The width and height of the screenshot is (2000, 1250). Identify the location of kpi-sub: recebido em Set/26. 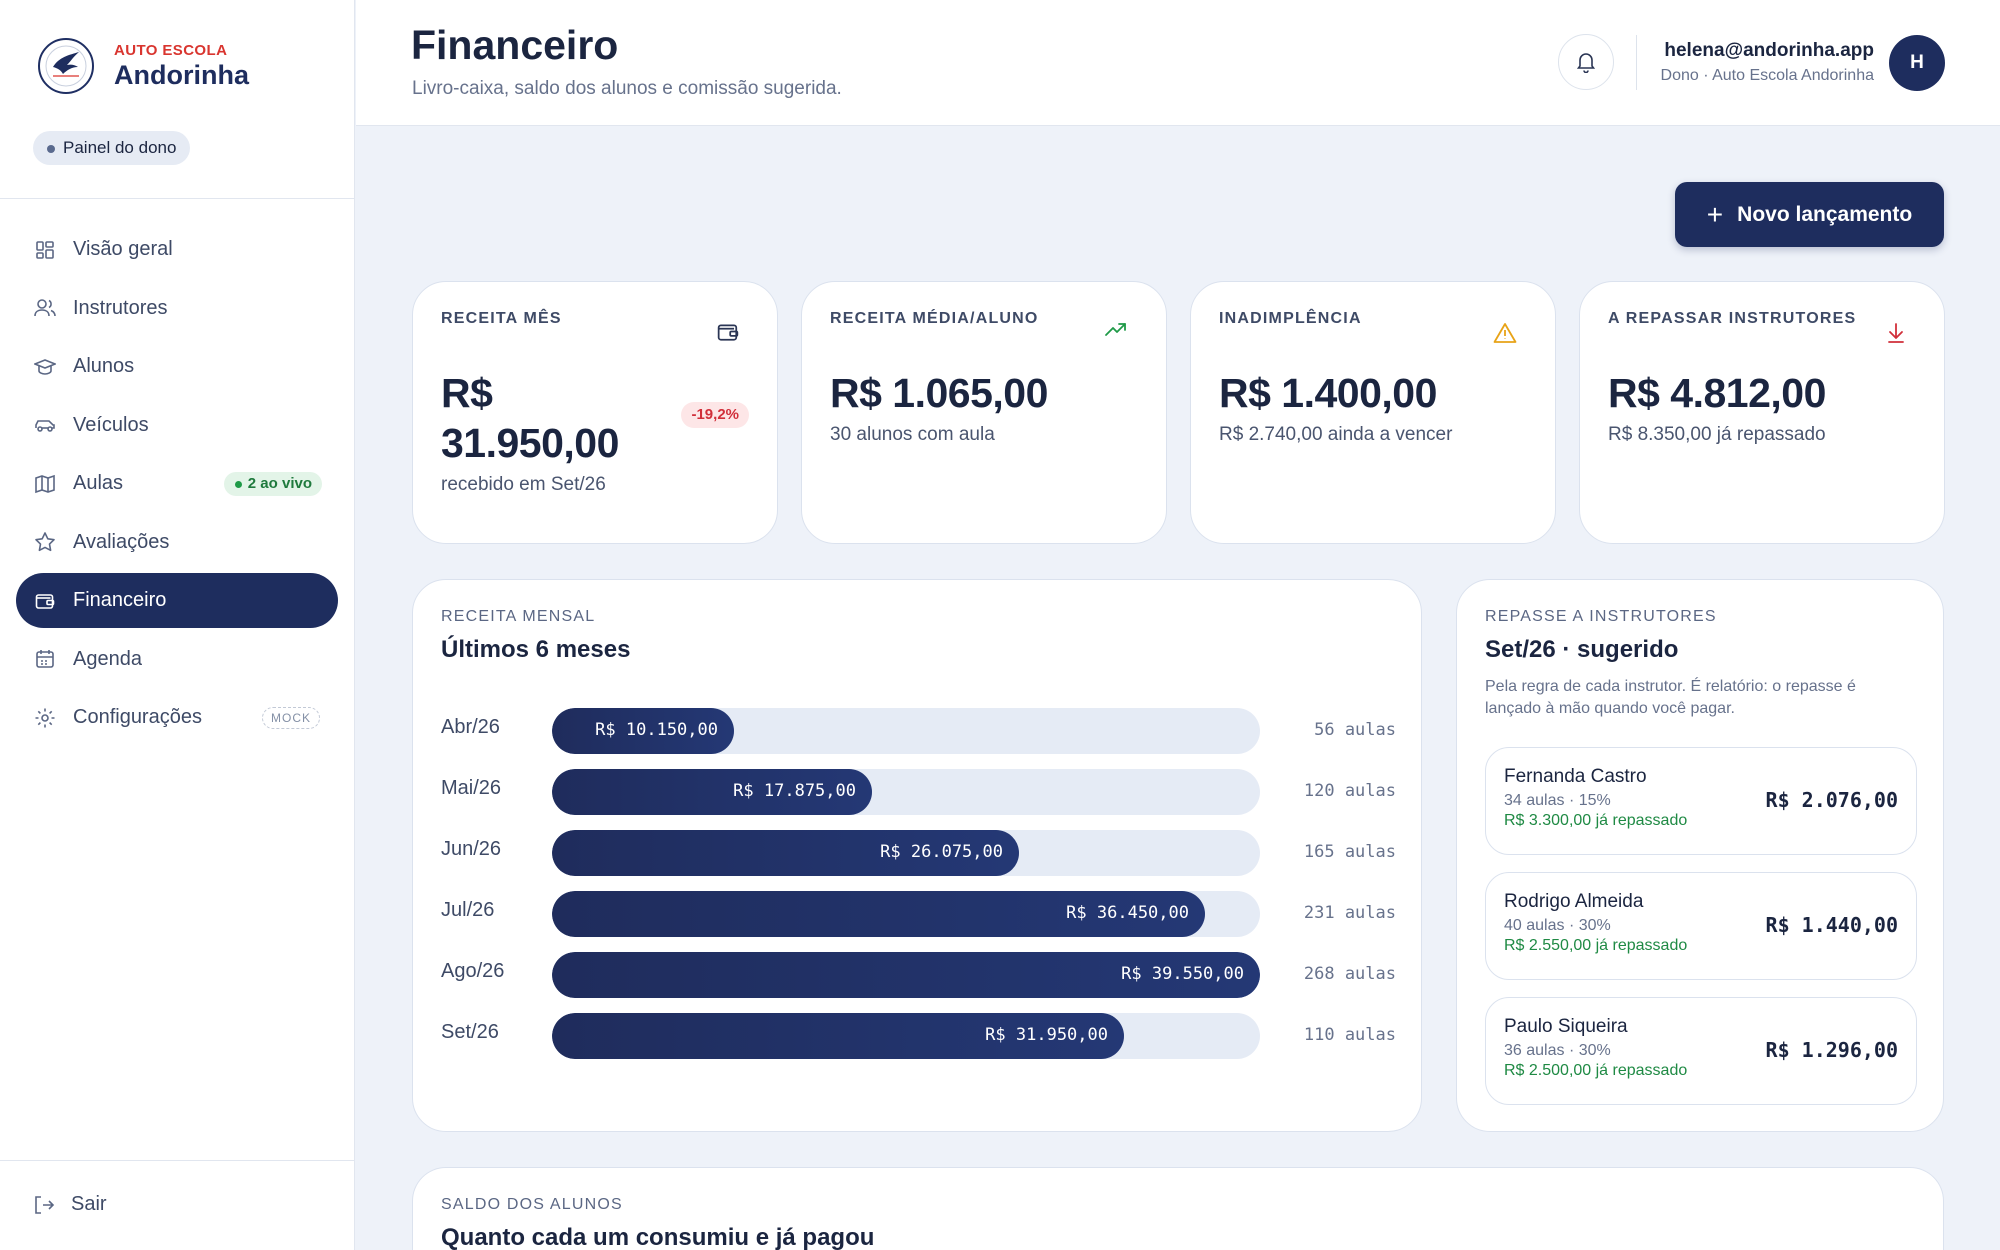
(523, 484).